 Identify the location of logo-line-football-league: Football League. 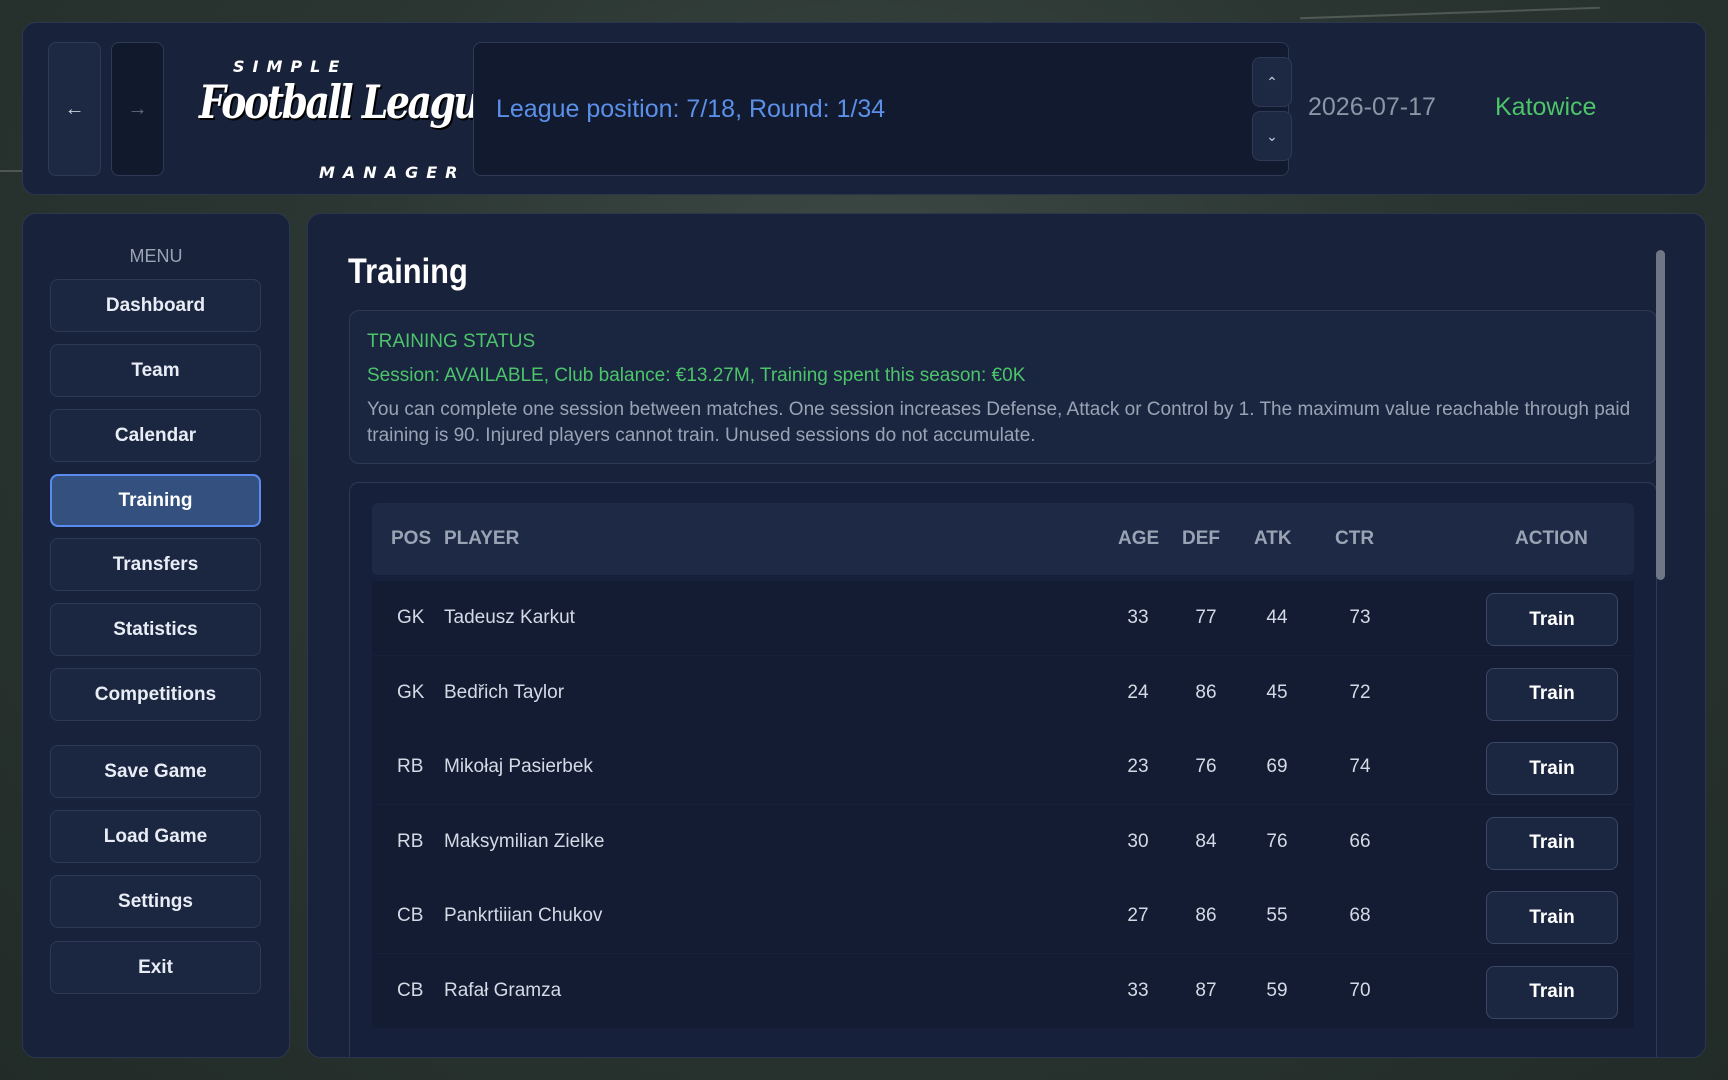
(350, 102).